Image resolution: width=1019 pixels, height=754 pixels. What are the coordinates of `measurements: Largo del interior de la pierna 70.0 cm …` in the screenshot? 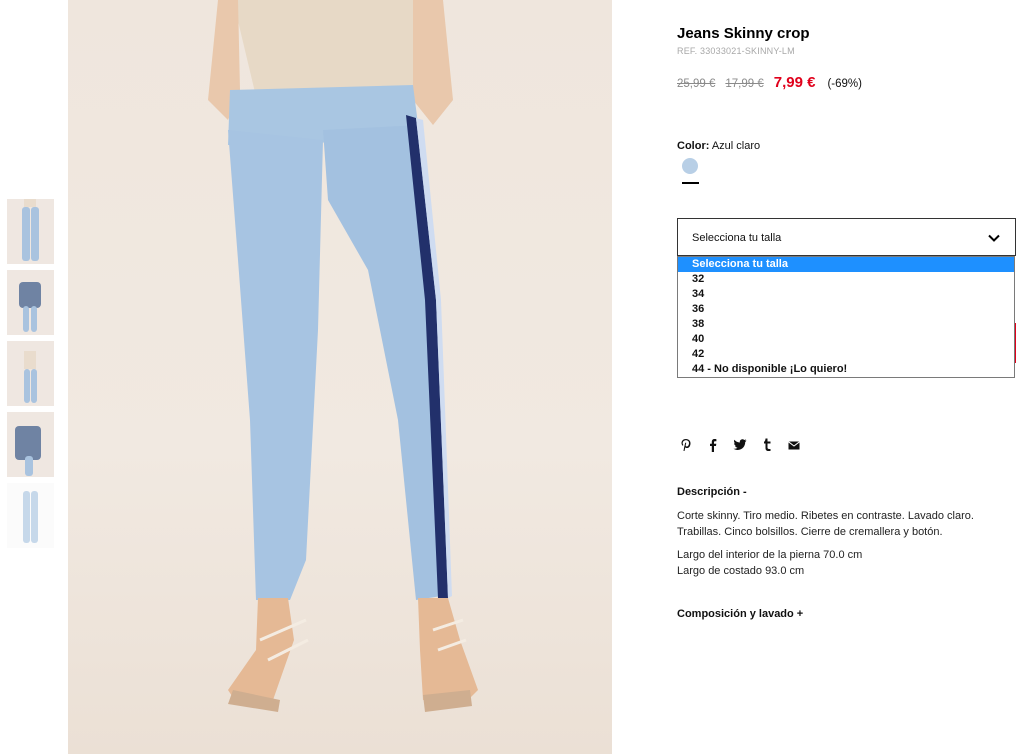 It's located at (769, 563).